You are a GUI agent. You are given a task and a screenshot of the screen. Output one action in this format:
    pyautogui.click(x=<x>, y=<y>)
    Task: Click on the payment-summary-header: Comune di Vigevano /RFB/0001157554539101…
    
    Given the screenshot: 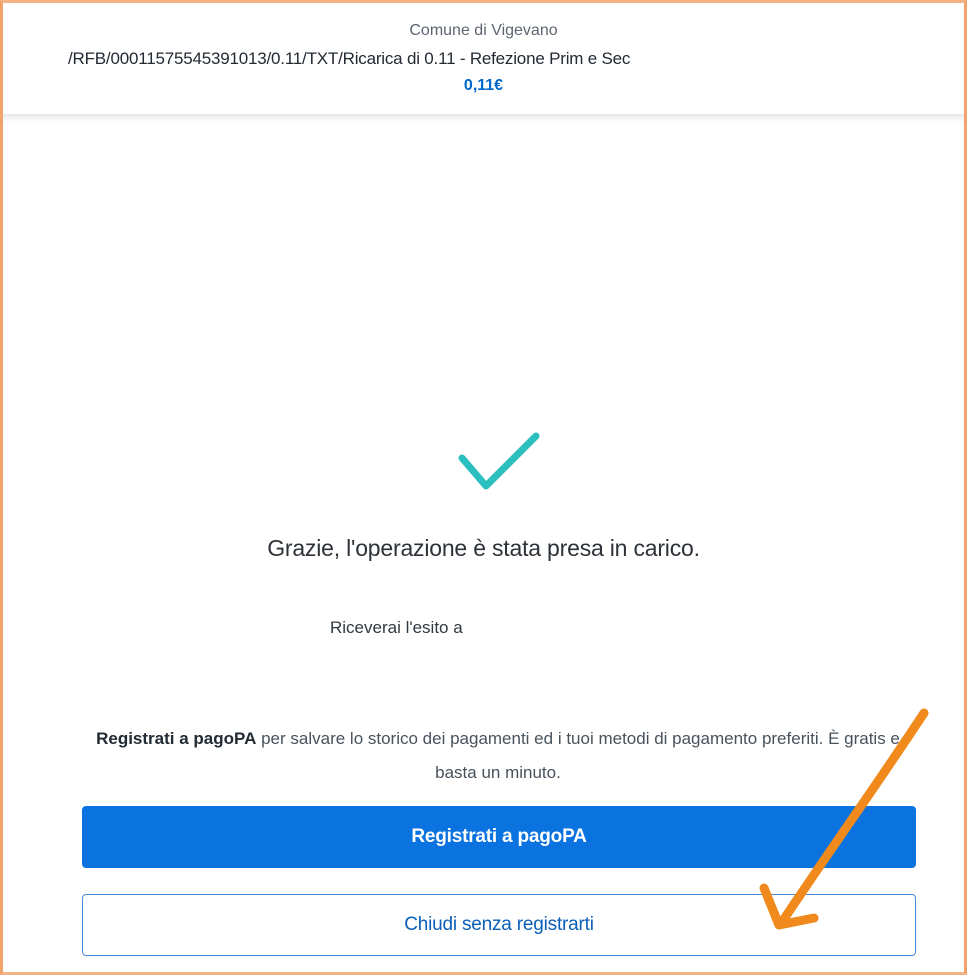 What is the action you would take?
    pyautogui.click(x=483, y=57)
    